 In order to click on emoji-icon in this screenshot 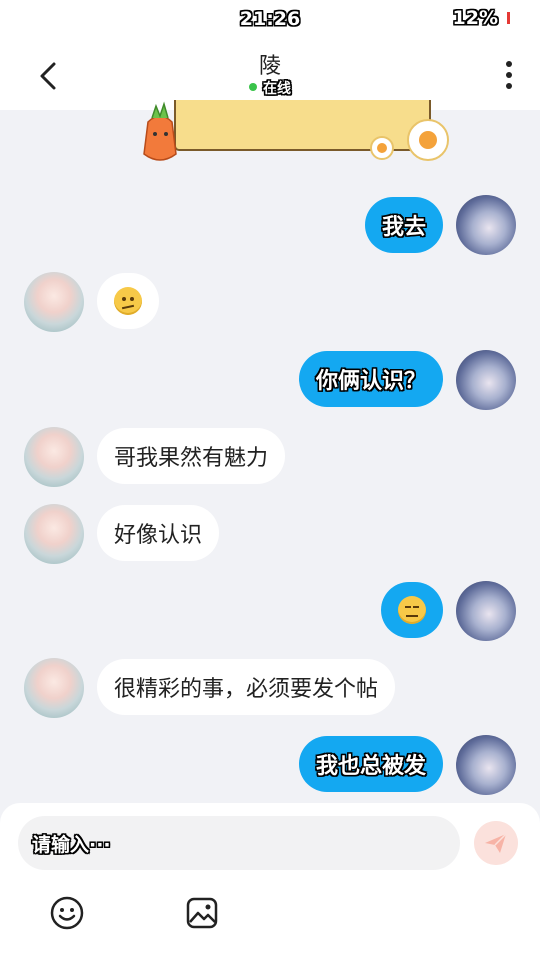, I will do `click(67, 913)`.